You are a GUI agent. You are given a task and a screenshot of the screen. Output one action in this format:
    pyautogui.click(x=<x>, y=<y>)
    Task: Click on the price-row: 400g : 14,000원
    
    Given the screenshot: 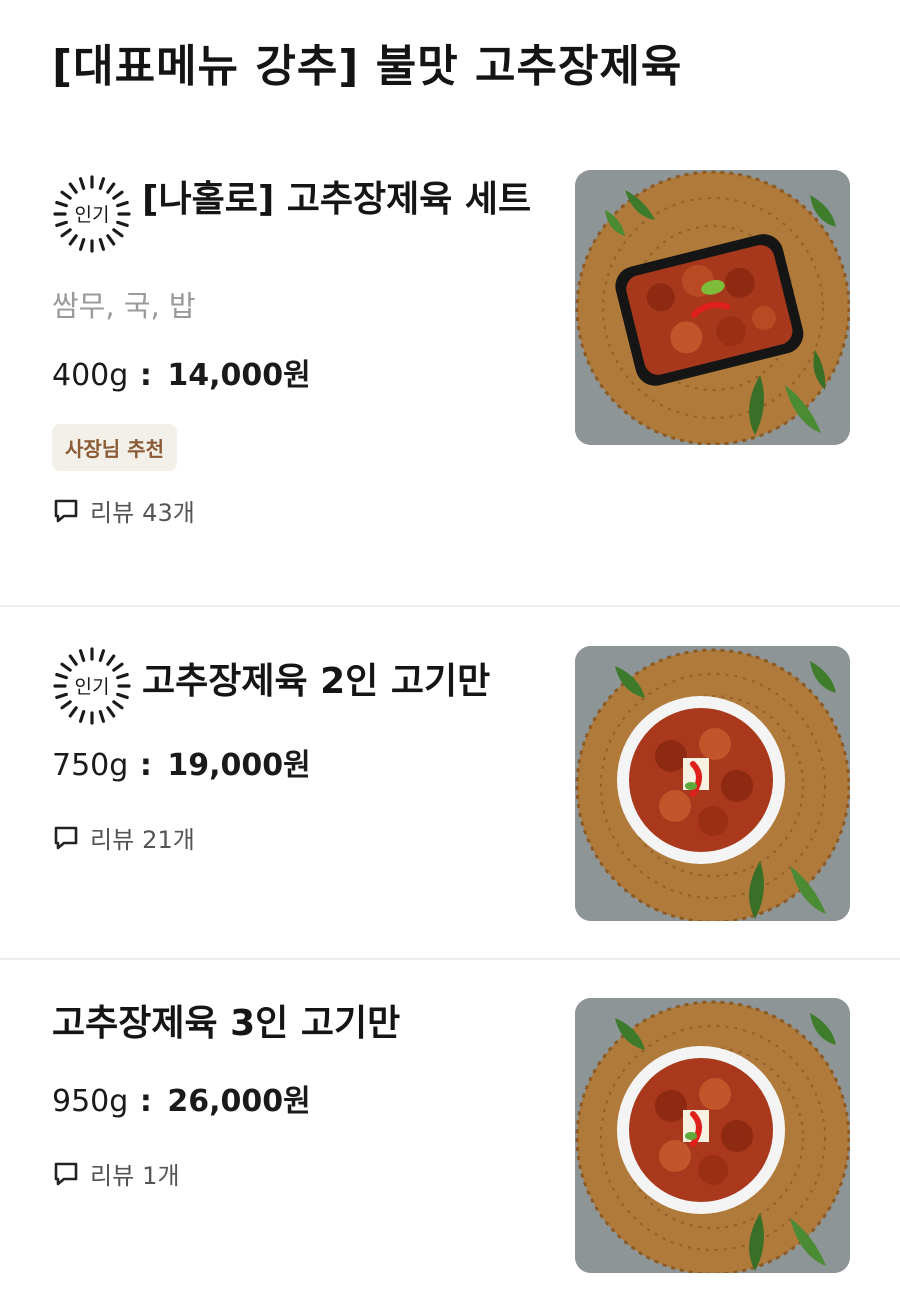 What is the action you would take?
    pyautogui.click(x=297, y=376)
    